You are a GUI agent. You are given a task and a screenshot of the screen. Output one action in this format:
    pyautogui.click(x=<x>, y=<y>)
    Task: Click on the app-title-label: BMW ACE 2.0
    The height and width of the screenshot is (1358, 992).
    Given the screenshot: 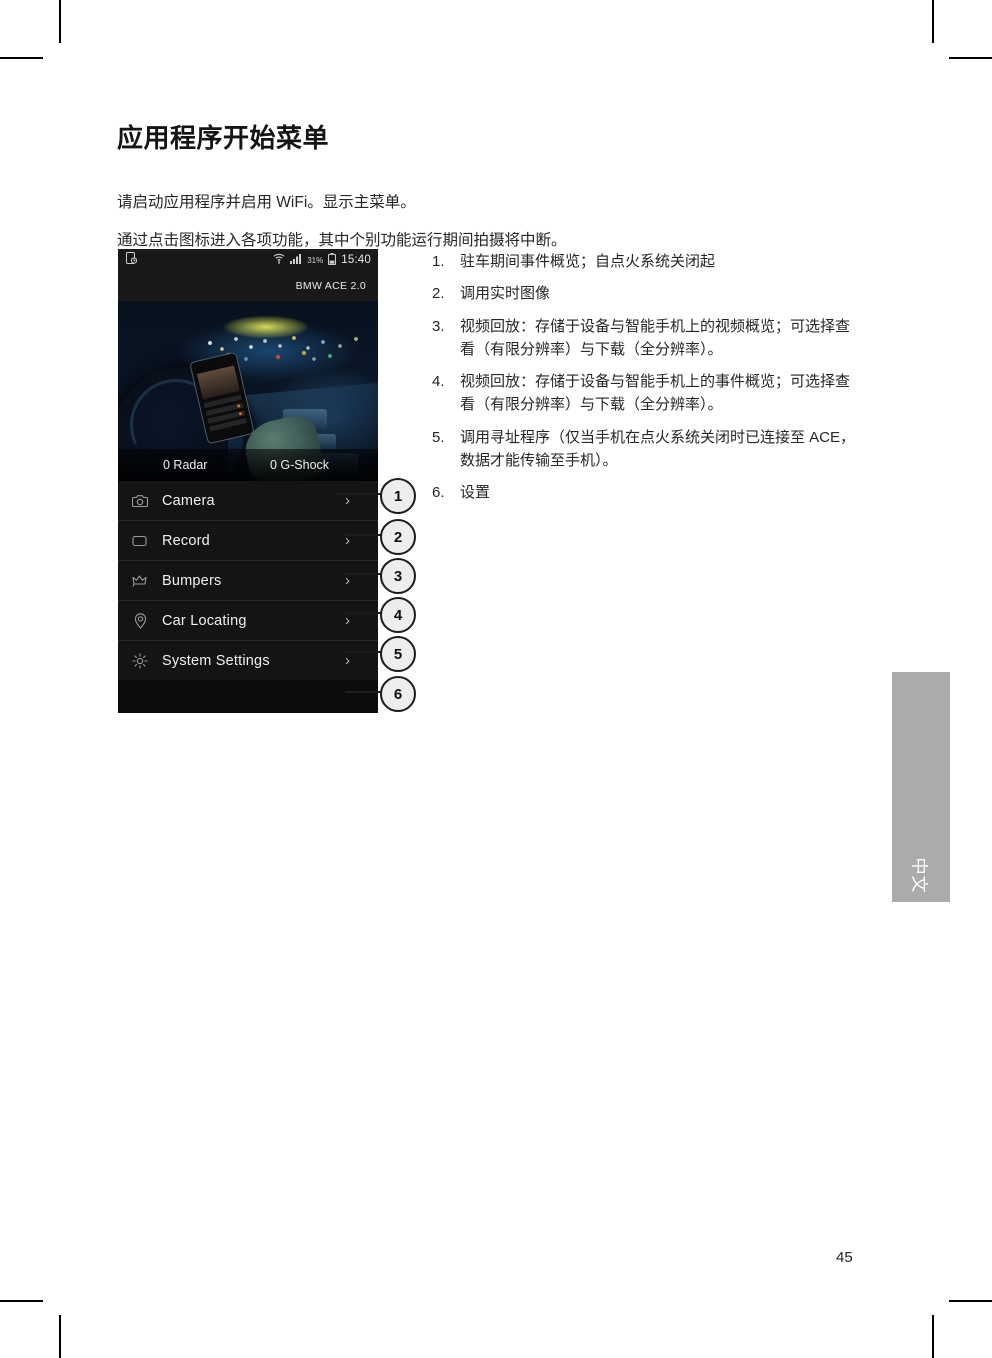 What is the action you would take?
    pyautogui.click(x=330, y=286)
    